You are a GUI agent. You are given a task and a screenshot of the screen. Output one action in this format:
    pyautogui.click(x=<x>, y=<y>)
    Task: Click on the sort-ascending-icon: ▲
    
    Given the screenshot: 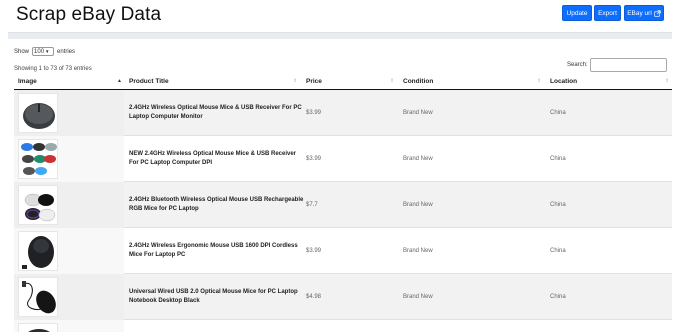 What is the action you would take?
    pyautogui.click(x=119, y=81)
    